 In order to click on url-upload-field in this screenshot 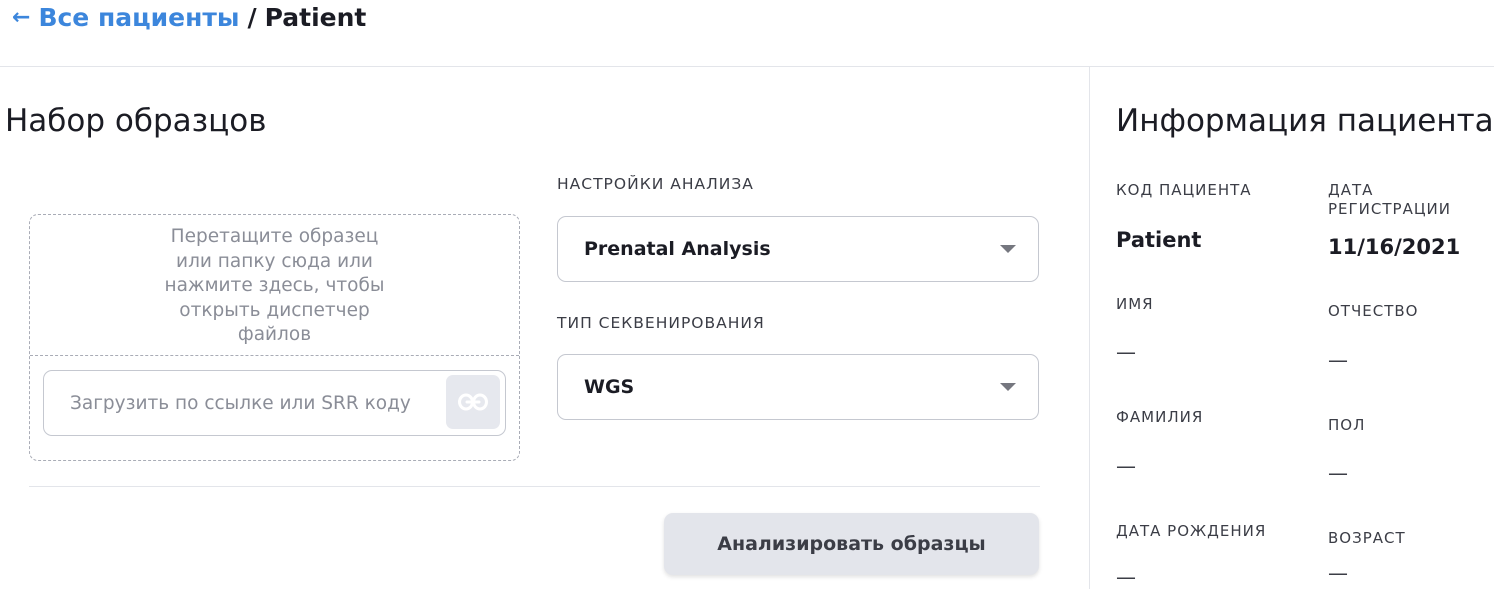, I will do `click(274, 403)`.